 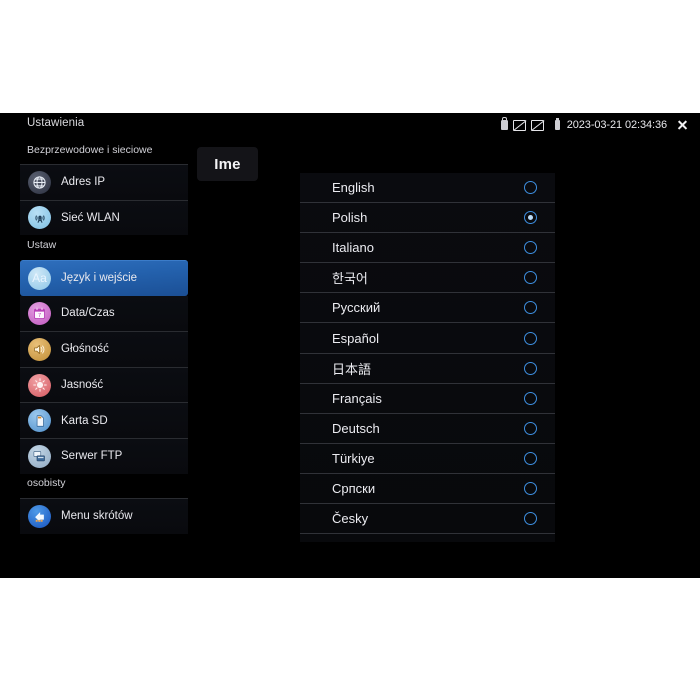 What do you see at coordinates (353, 188) in the screenshot?
I see `language-label: English` at bounding box center [353, 188].